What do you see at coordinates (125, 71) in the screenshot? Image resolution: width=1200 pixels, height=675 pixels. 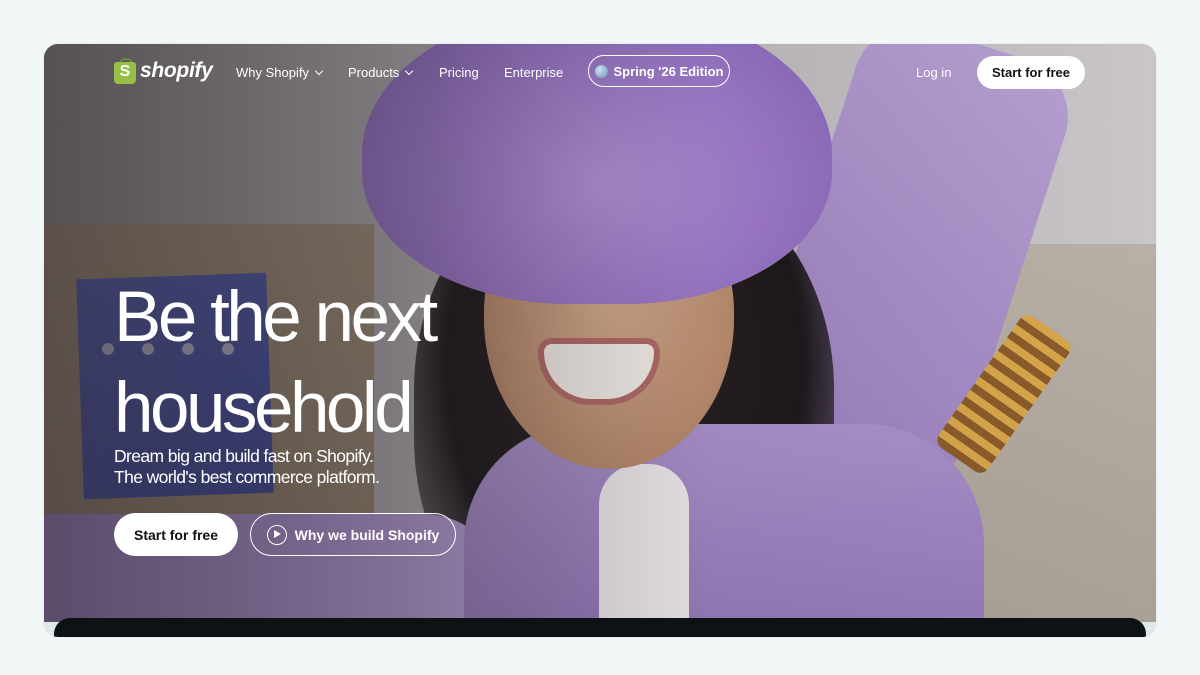 I see `shopify-bag-icon: S` at bounding box center [125, 71].